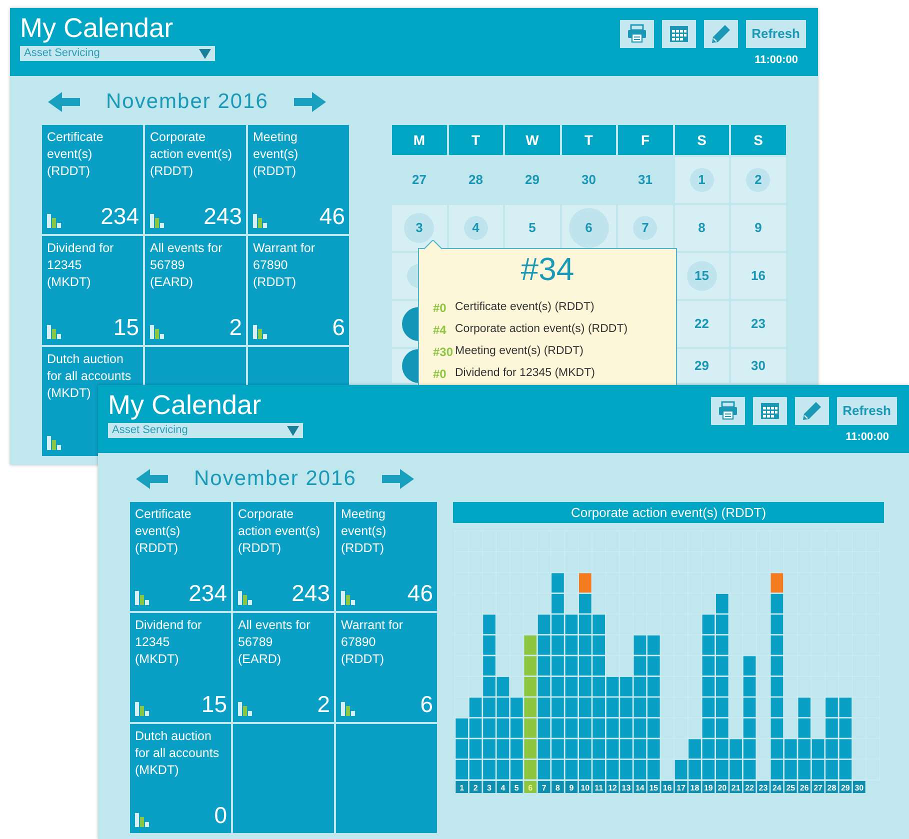 The height and width of the screenshot is (839, 909). What do you see at coordinates (440, 330) in the screenshot?
I see `event-count: #4` at bounding box center [440, 330].